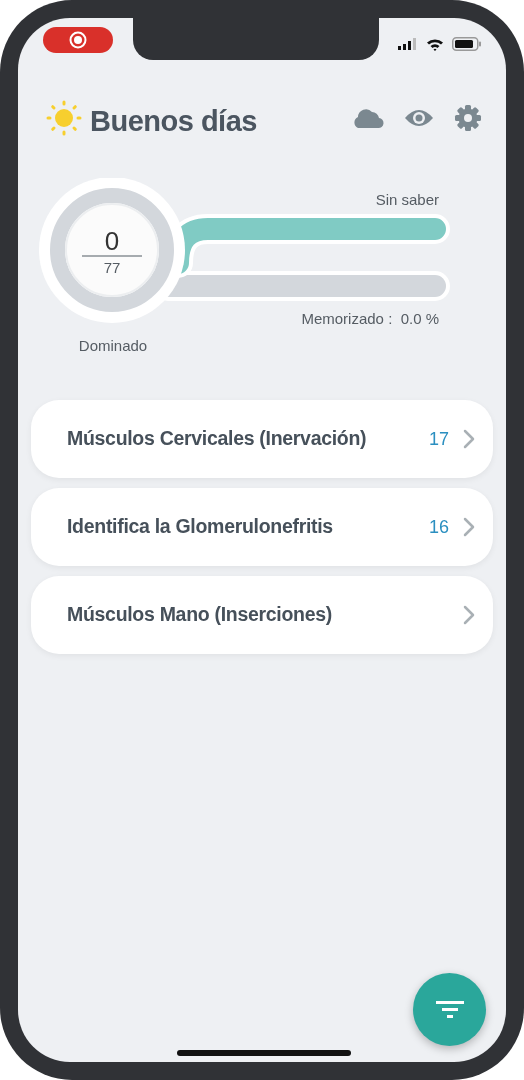  Describe the element at coordinates (64, 118) in the screenshot. I see `sun-icon` at that location.